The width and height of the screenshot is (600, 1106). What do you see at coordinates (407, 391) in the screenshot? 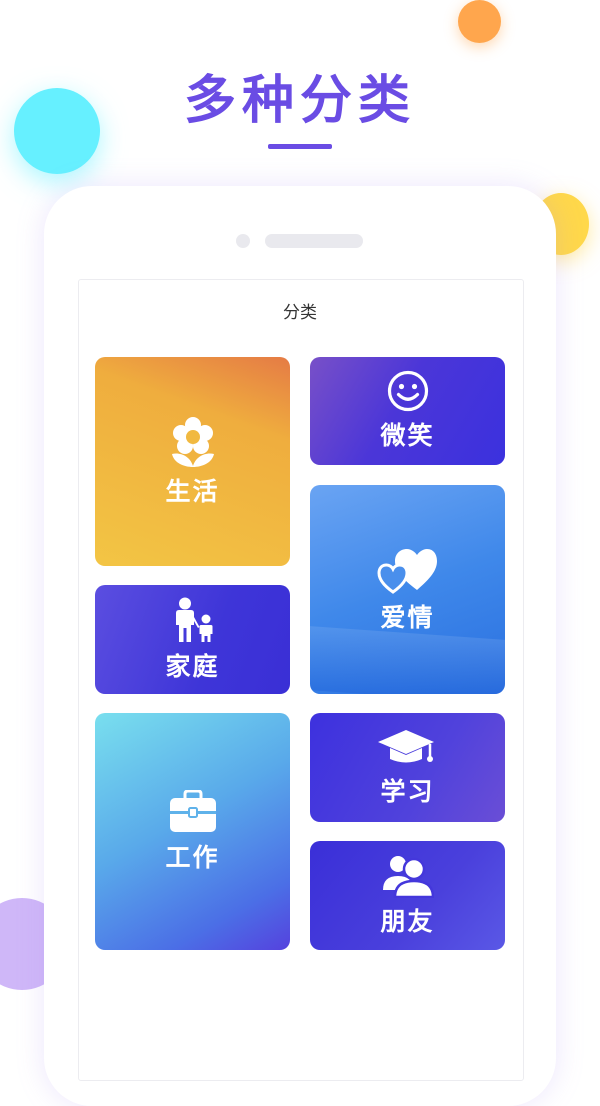
I see `smile-icon` at bounding box center [407, 391].